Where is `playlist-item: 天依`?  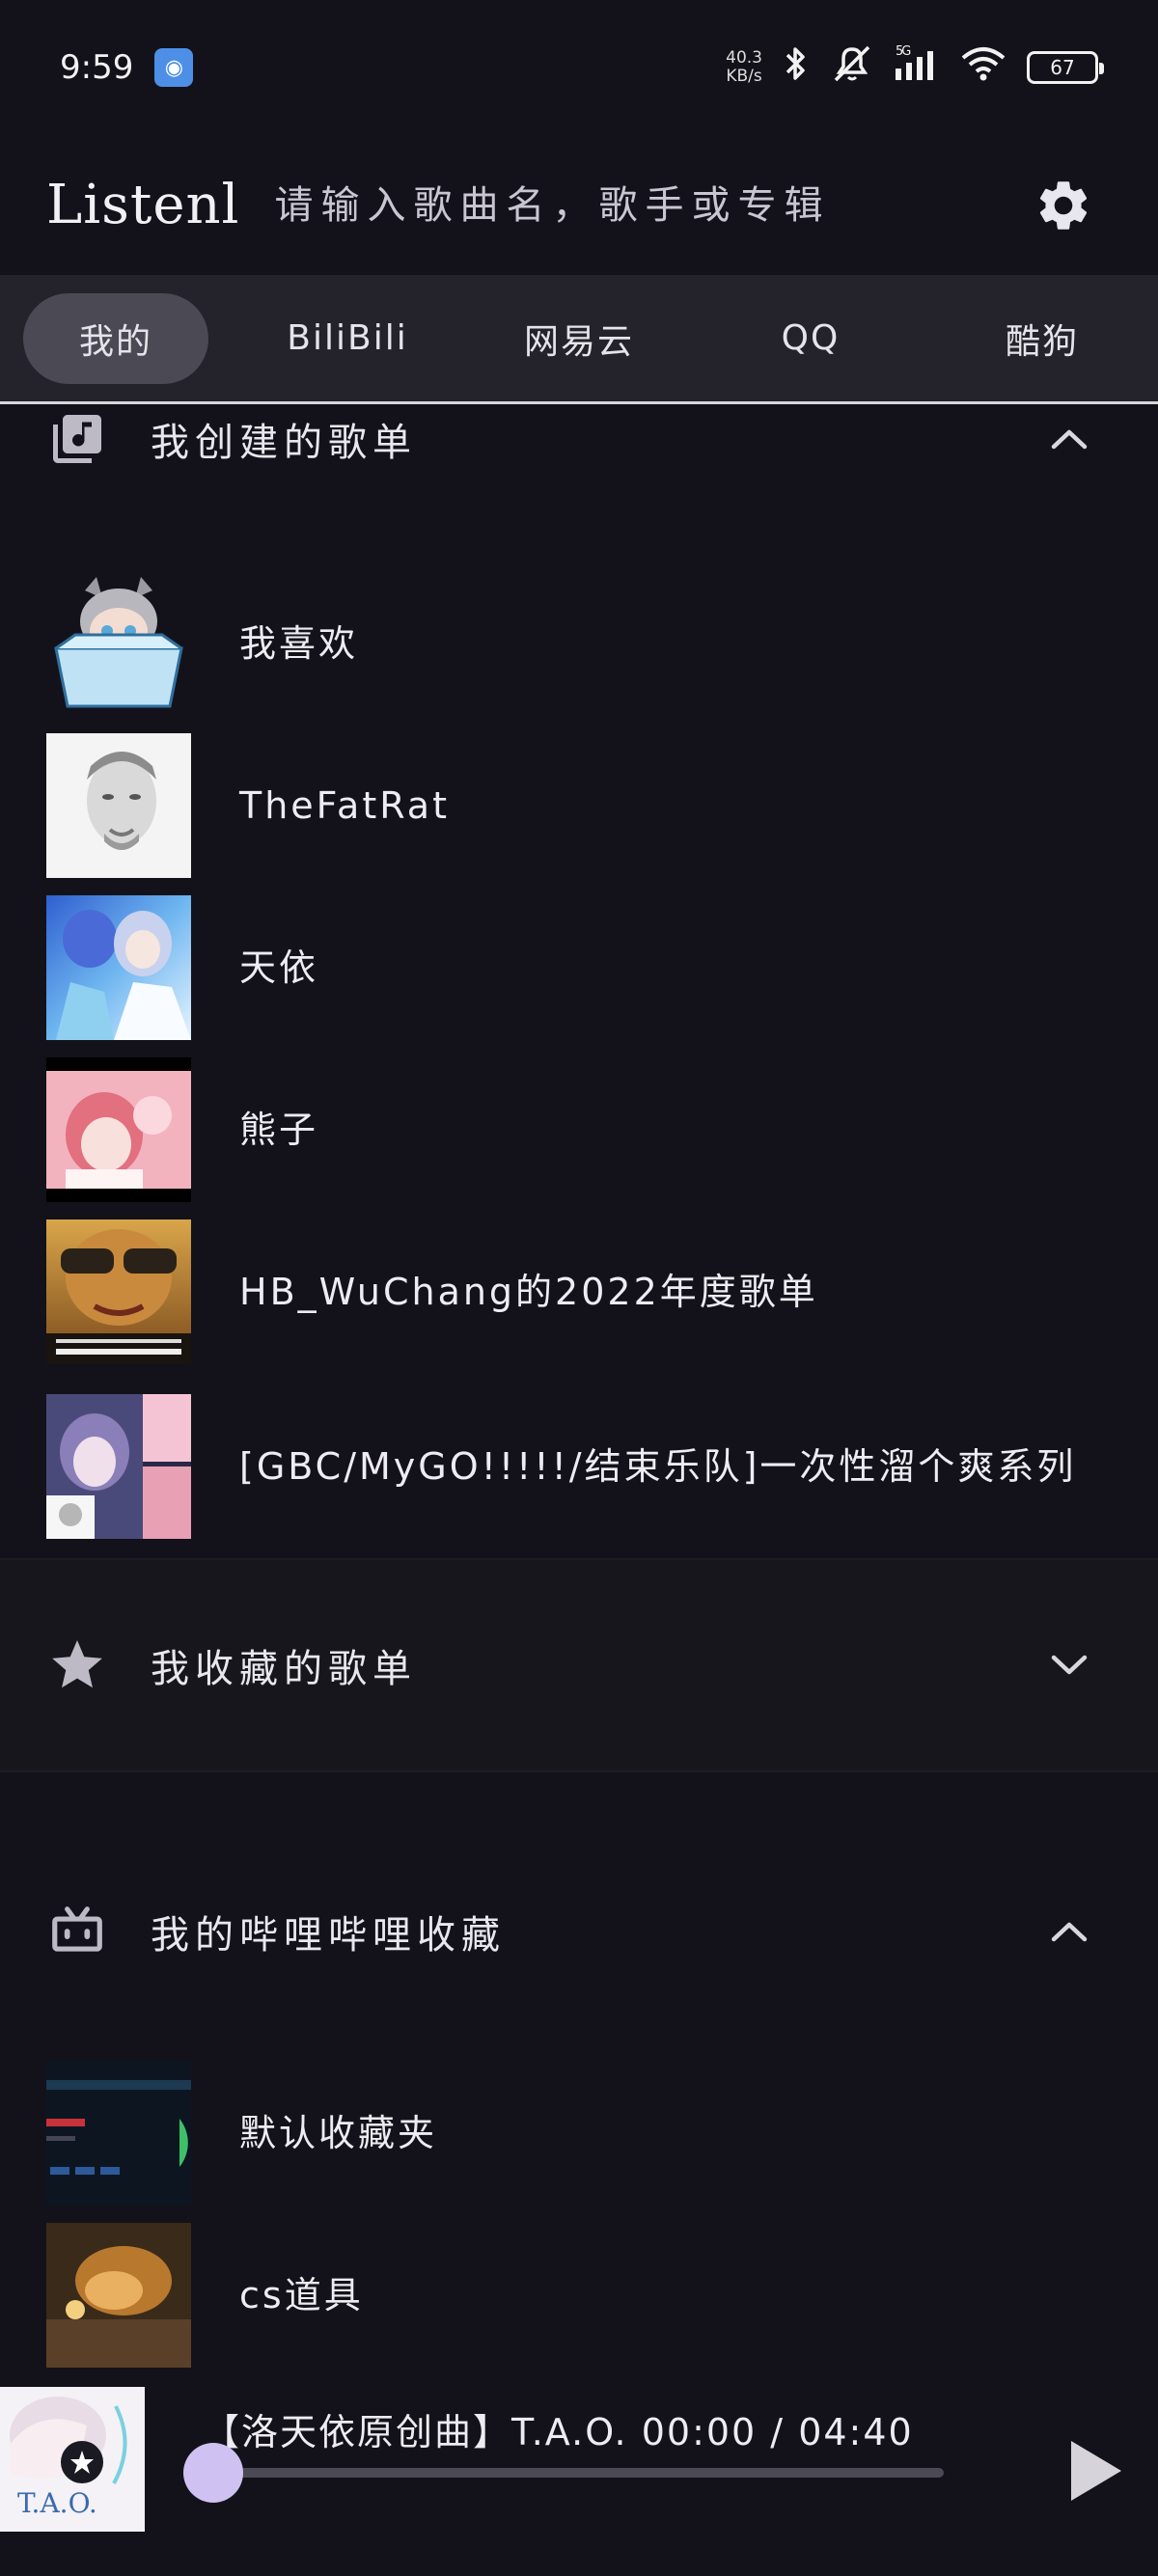
playlist-item: 天依 is located at coordinates (579, 968).